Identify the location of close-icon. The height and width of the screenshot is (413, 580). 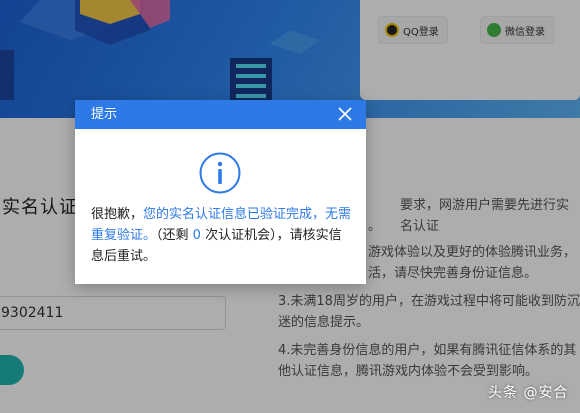
(345, 114).